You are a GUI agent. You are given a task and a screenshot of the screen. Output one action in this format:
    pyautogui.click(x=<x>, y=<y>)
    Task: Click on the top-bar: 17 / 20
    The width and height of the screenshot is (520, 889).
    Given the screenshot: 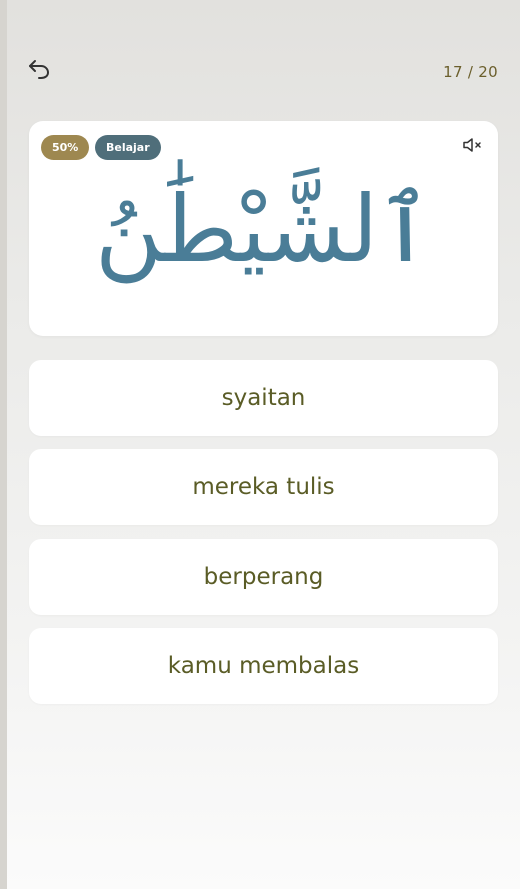 What is the action you would take?
    pyautogui.click(x=260, y=55)
    